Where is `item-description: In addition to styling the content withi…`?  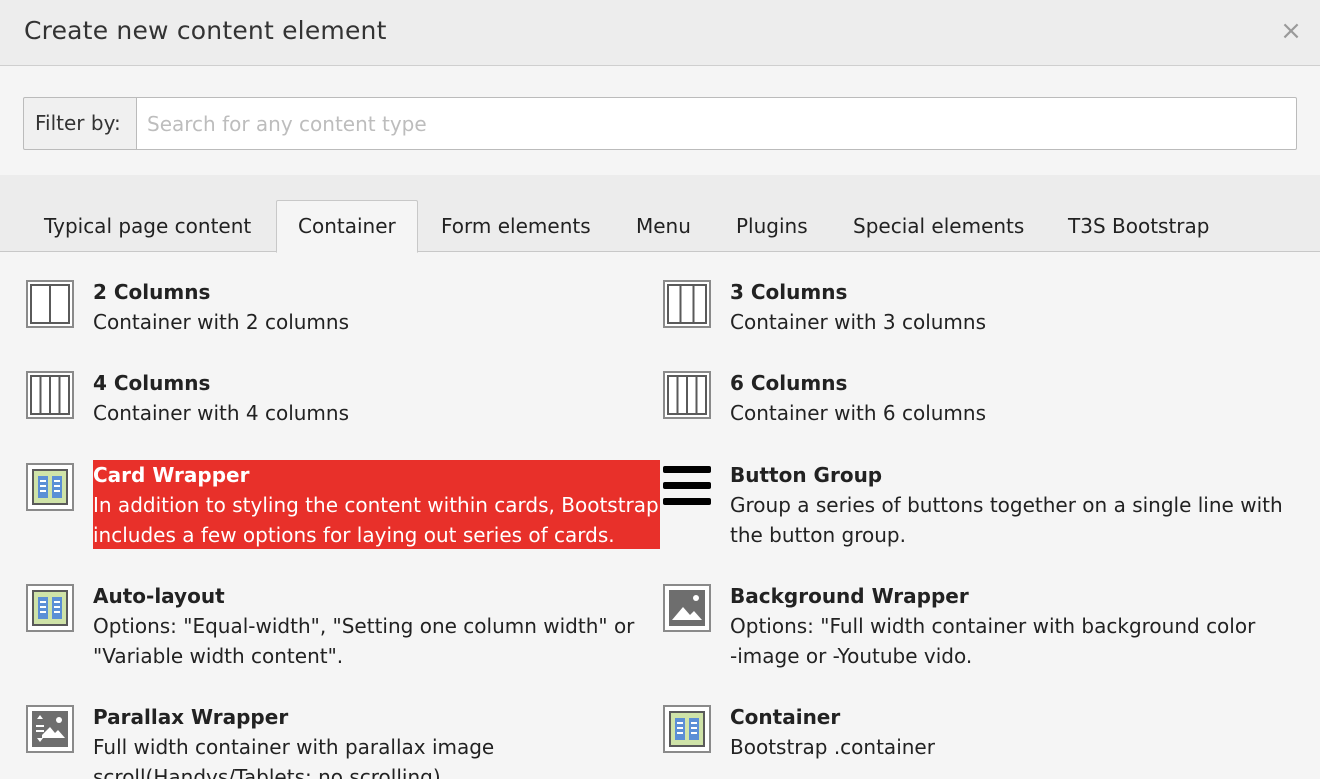 item-description: In addition to styling the content withi… is located at coordinates (376, 505).